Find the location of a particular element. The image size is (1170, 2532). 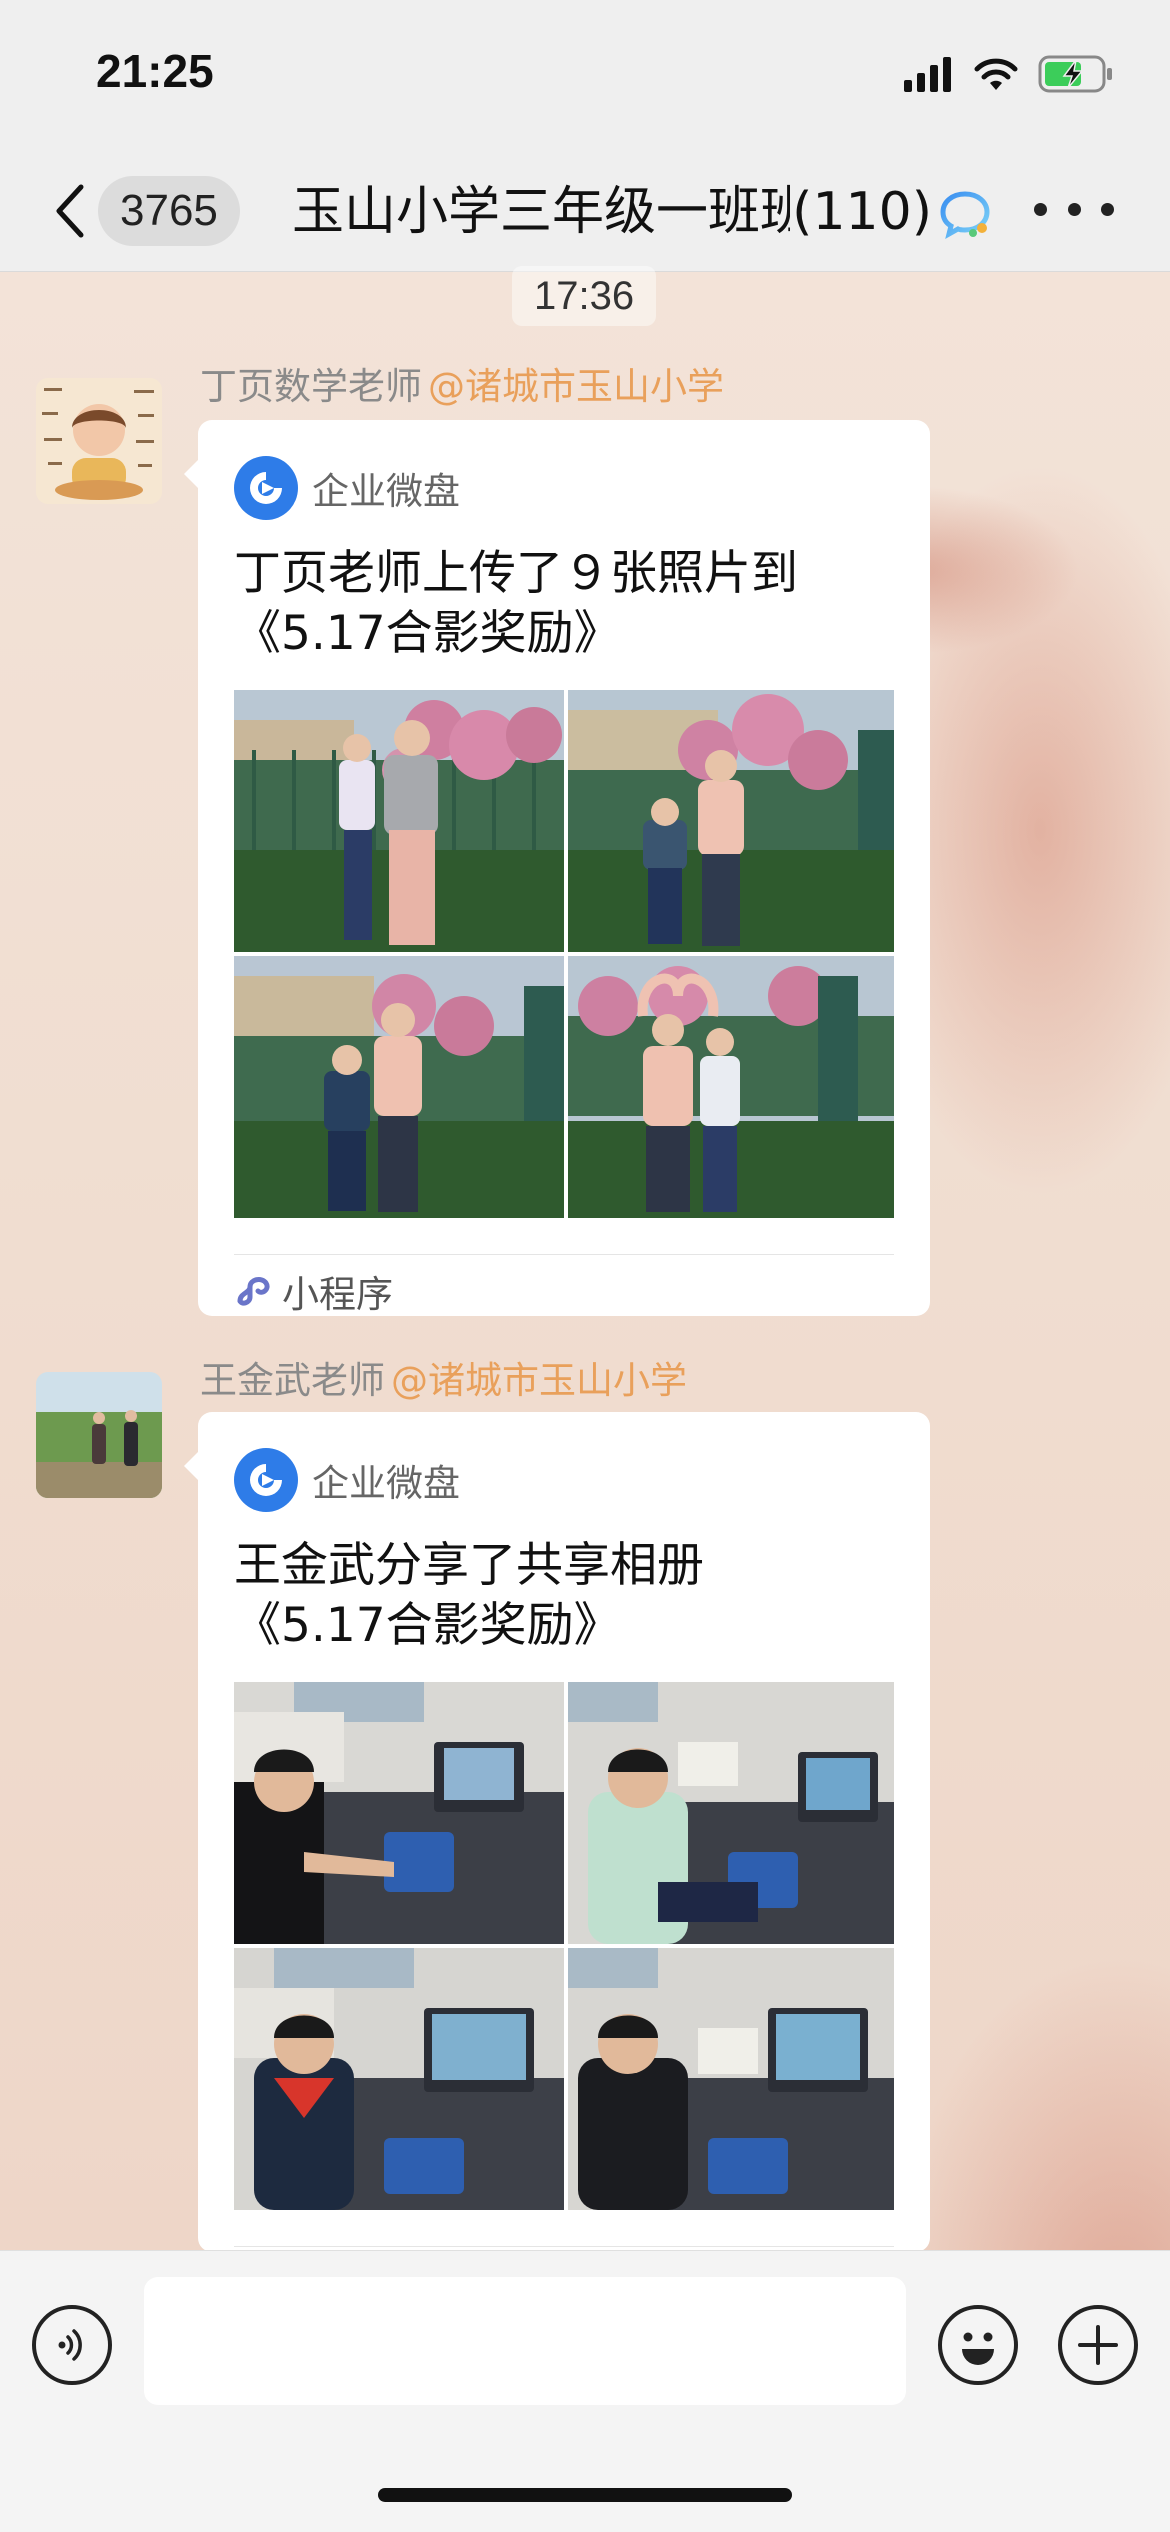

chat-title-text: 玉山小学三年级一班班 is located at coordinates (552, 212).